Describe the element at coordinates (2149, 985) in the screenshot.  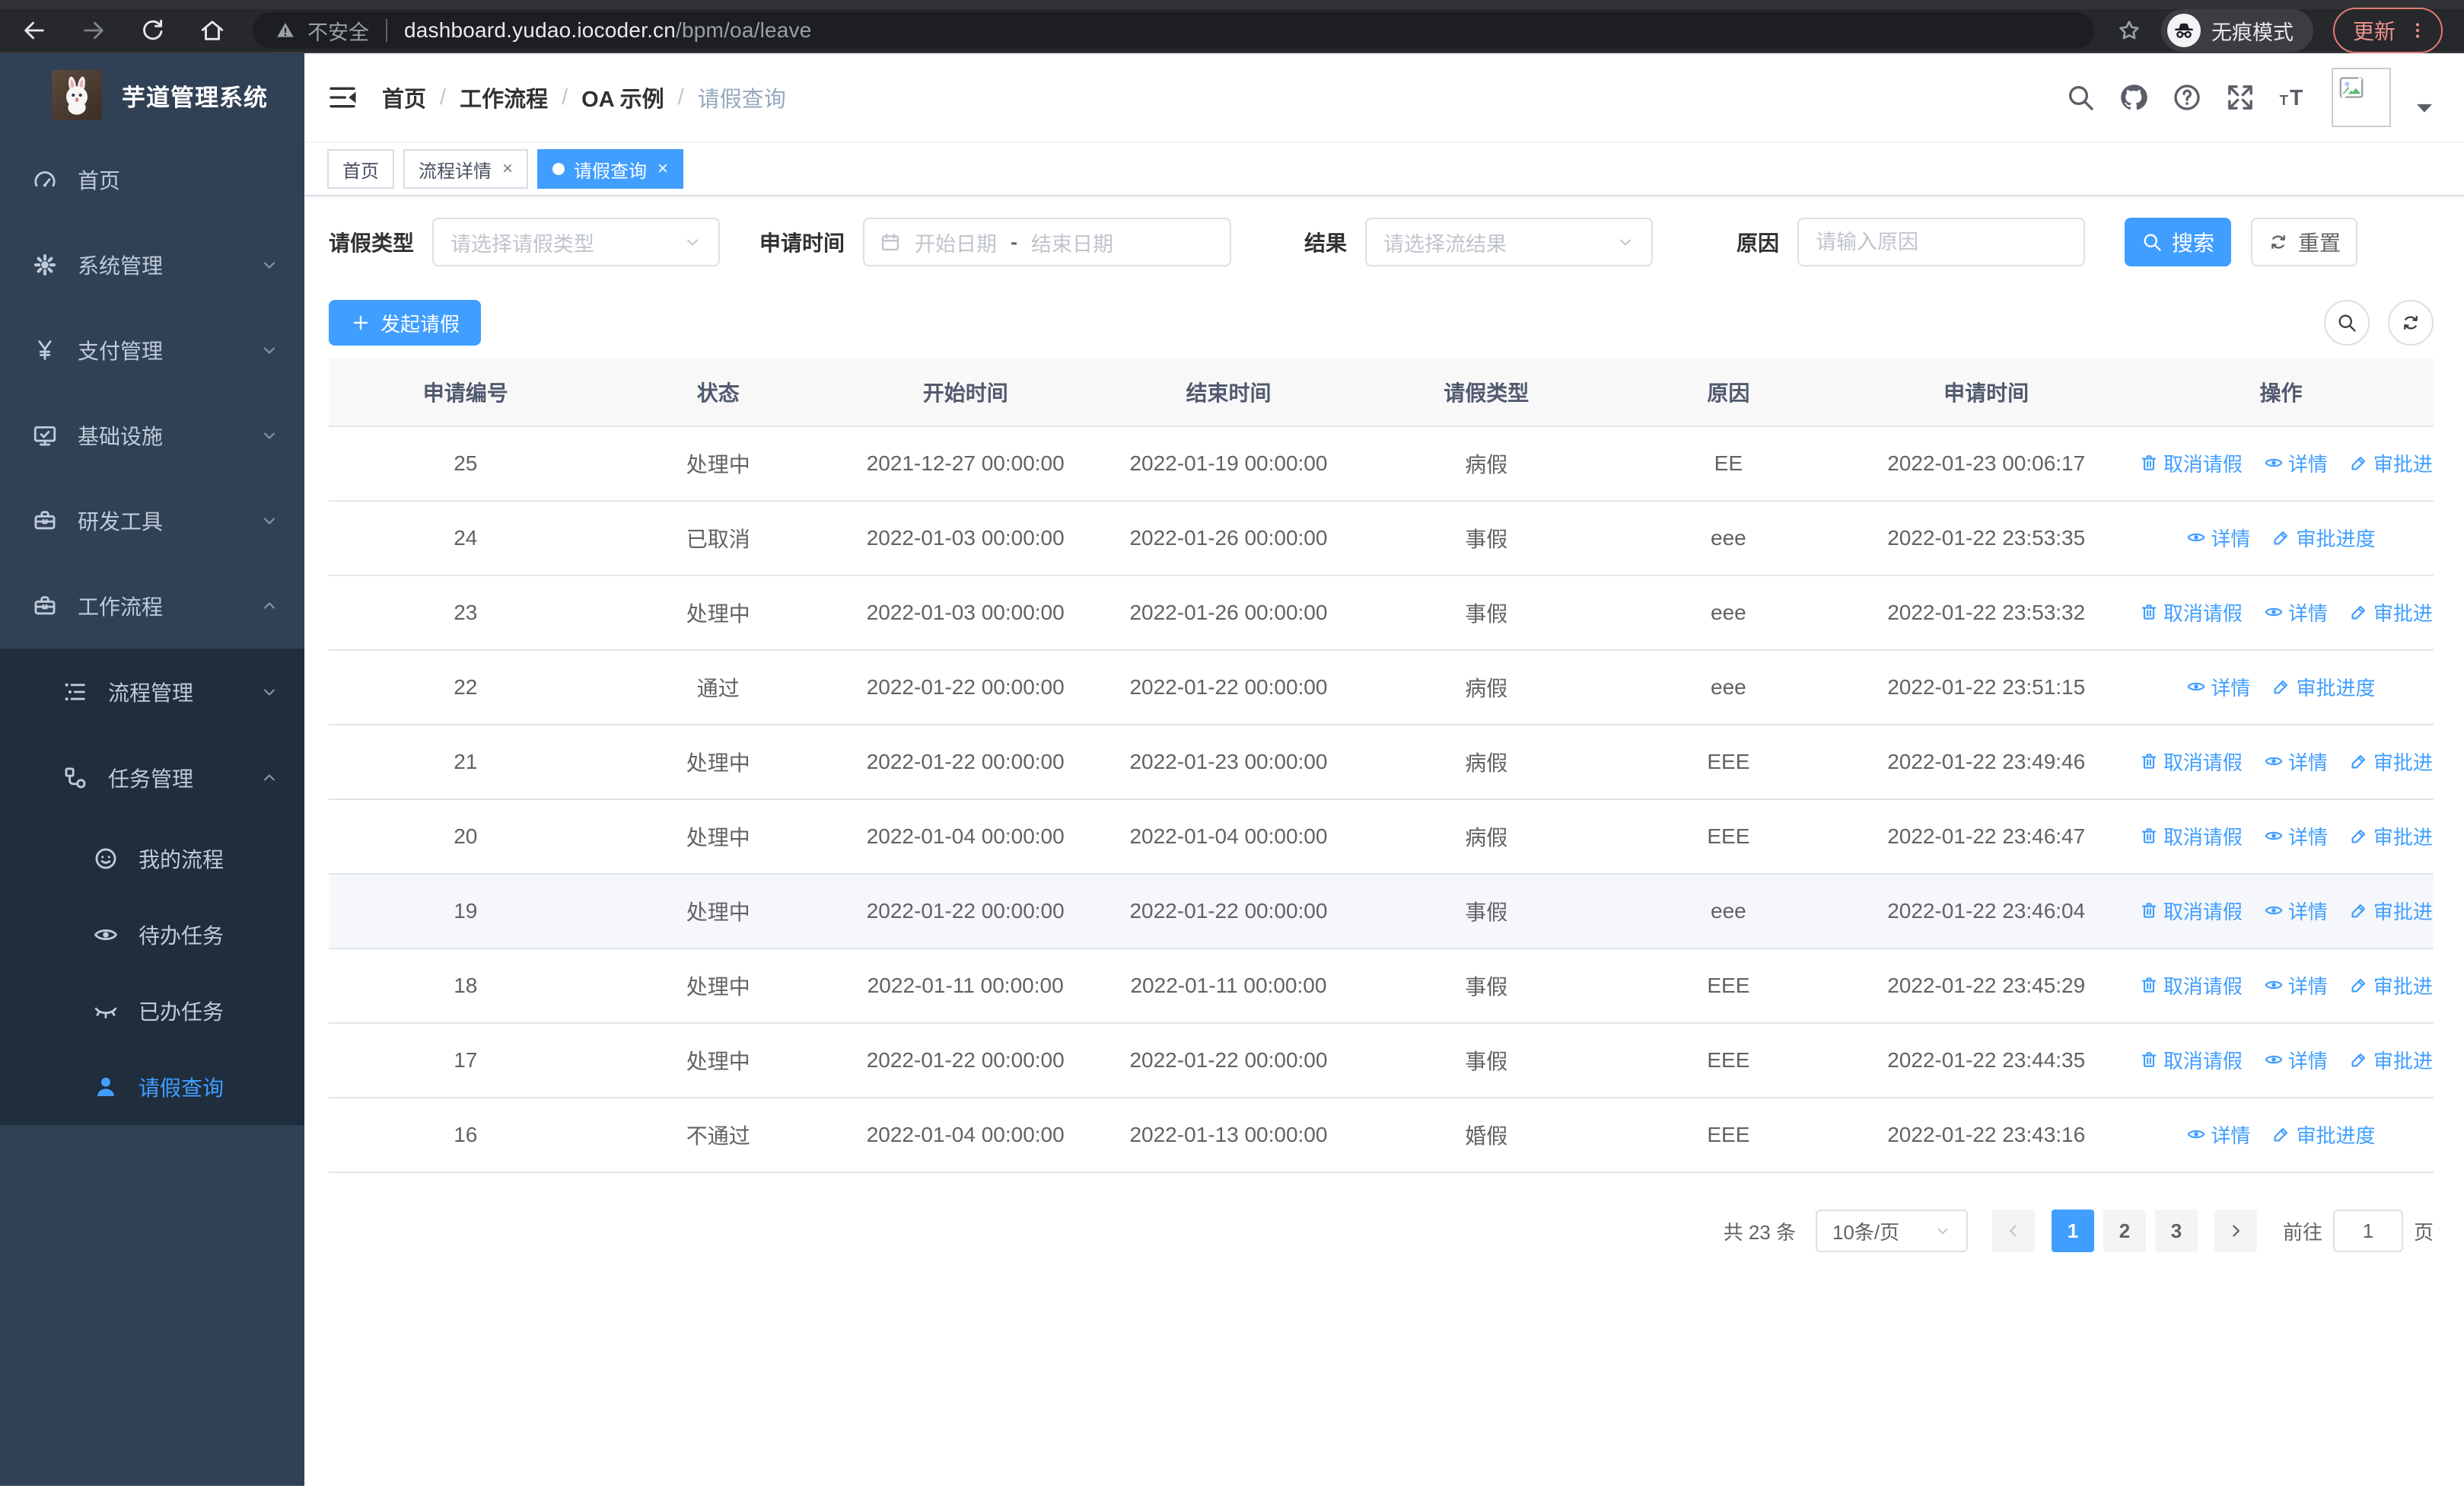
I see `delete-icon` at that location.